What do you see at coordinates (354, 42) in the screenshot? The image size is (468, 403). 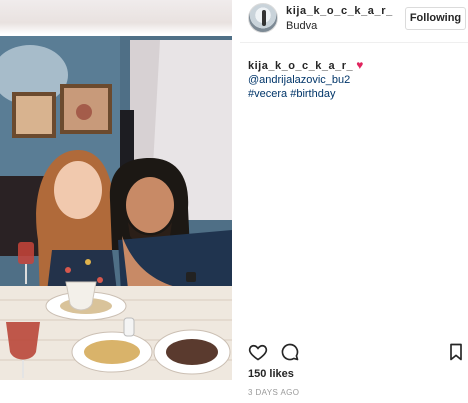 I see `header-divider` at bounding box center [354, 42].